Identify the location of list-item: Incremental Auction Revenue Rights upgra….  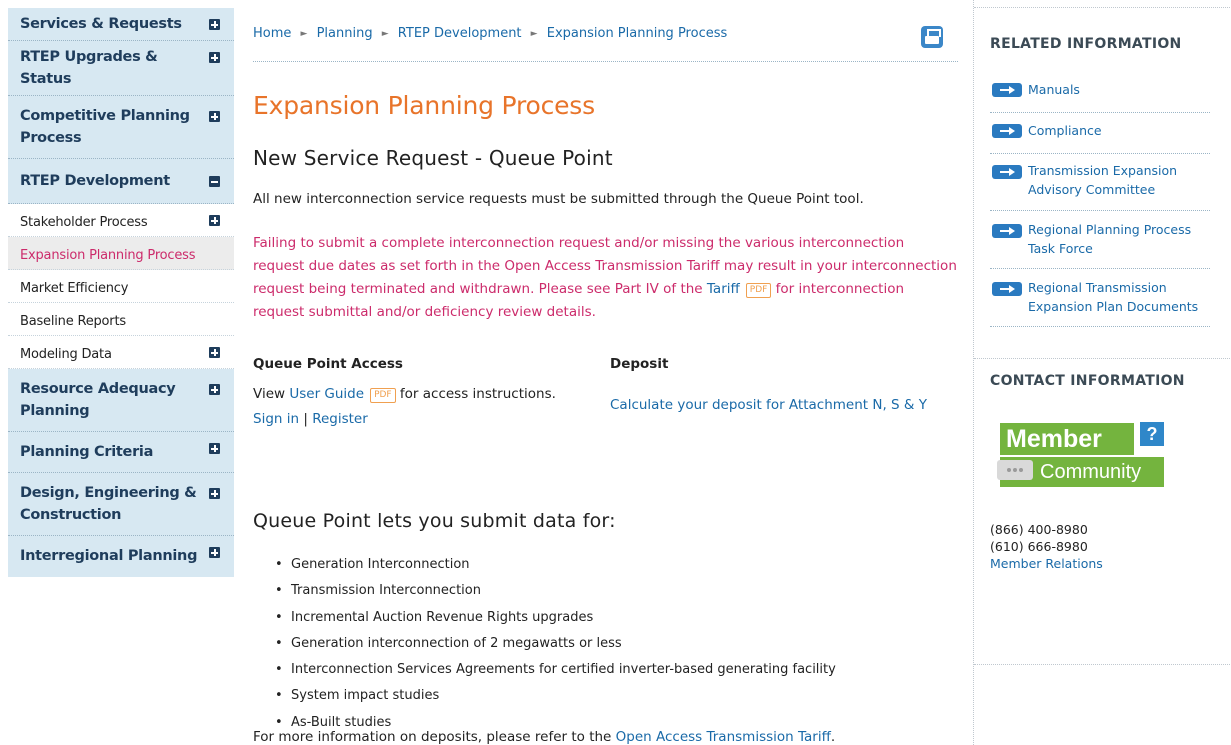
(555, 618).